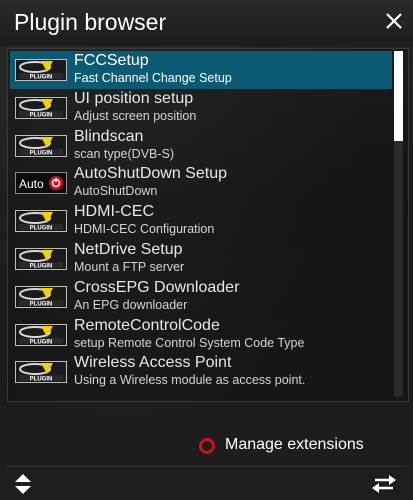 This screenshot has width=413, height=500. I want to click on title-bar: Plugin browser, so click(206, 23).